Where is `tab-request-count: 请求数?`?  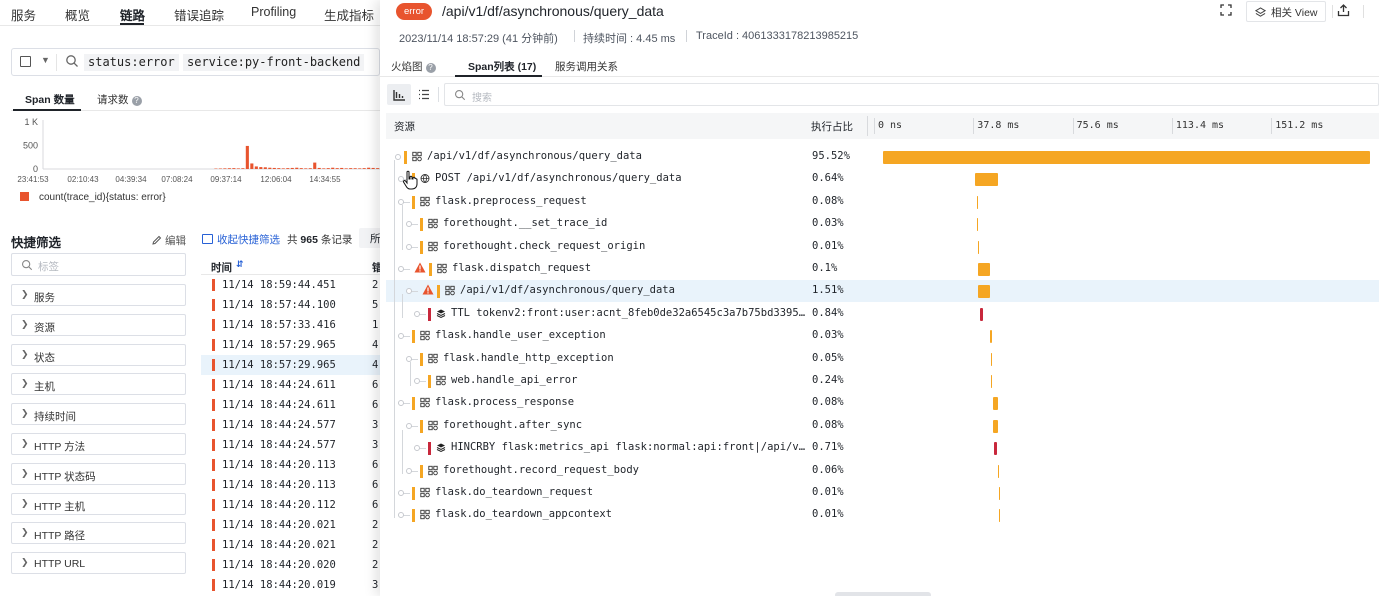 tab-request-count: 请求数? is located at coordinates (119, 99).